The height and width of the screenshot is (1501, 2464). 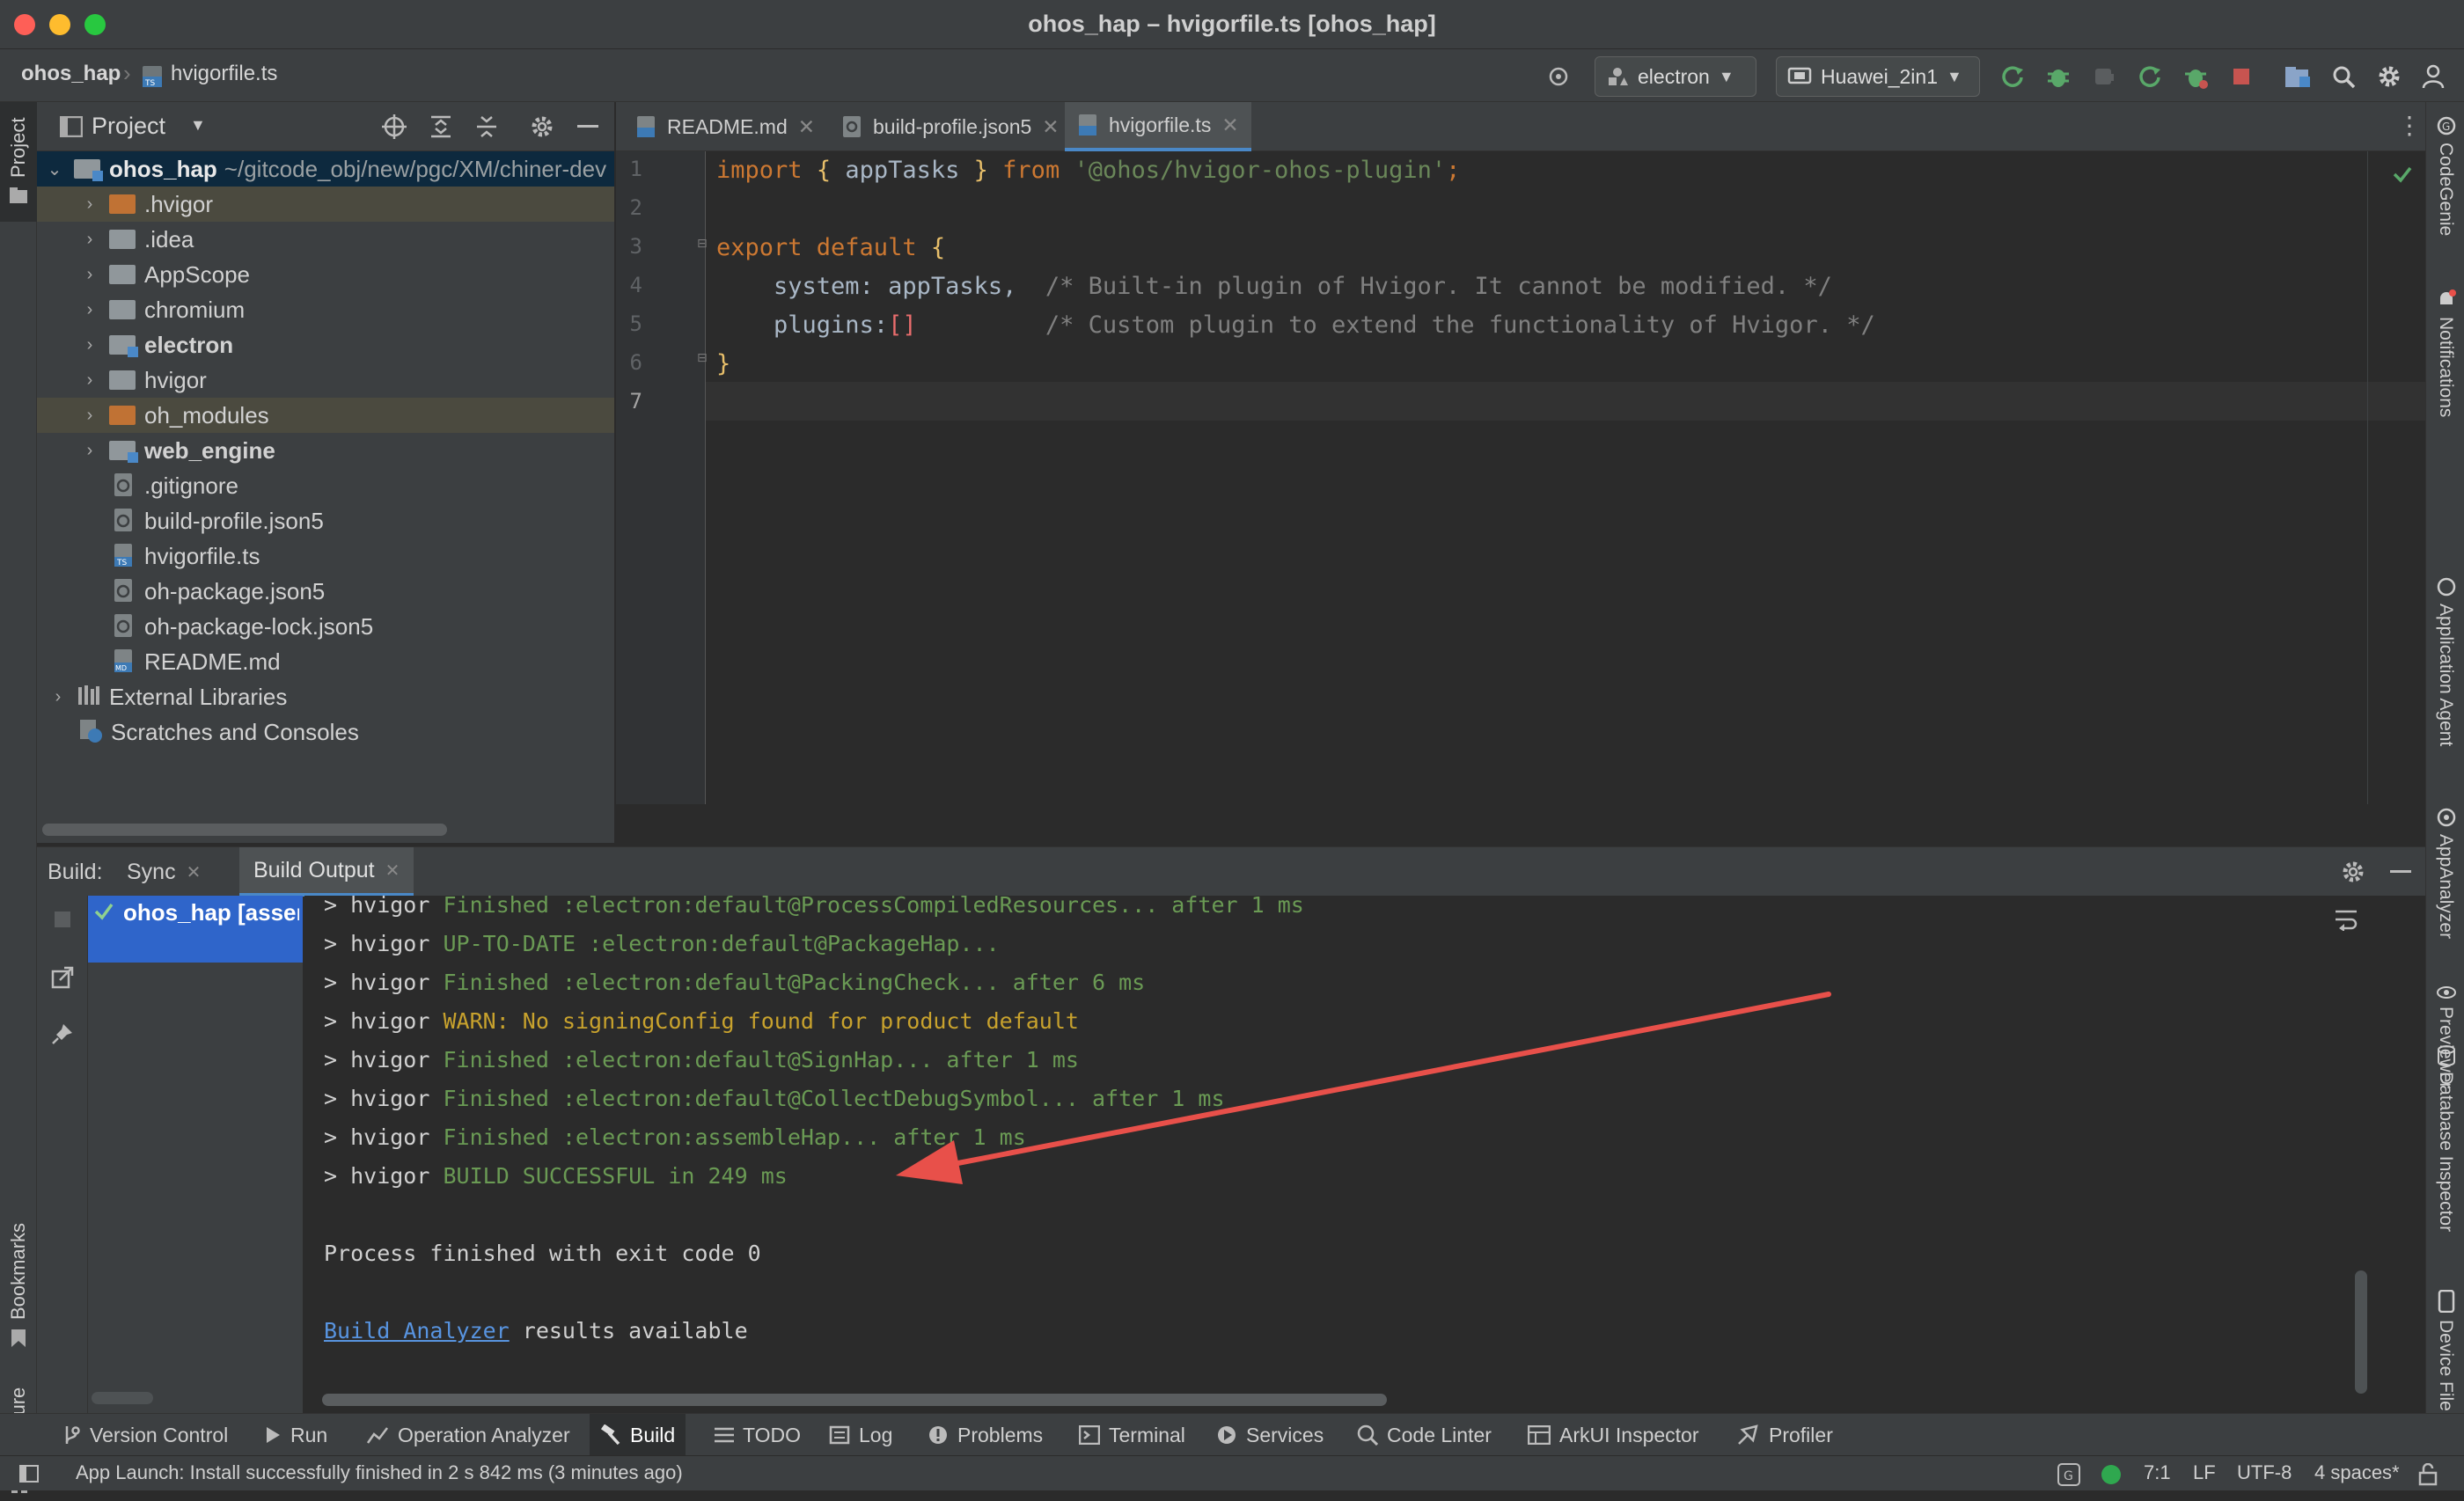 I want to click on database-inspector-tool-button: Database Inspector, so click(x=2445, y=1180).